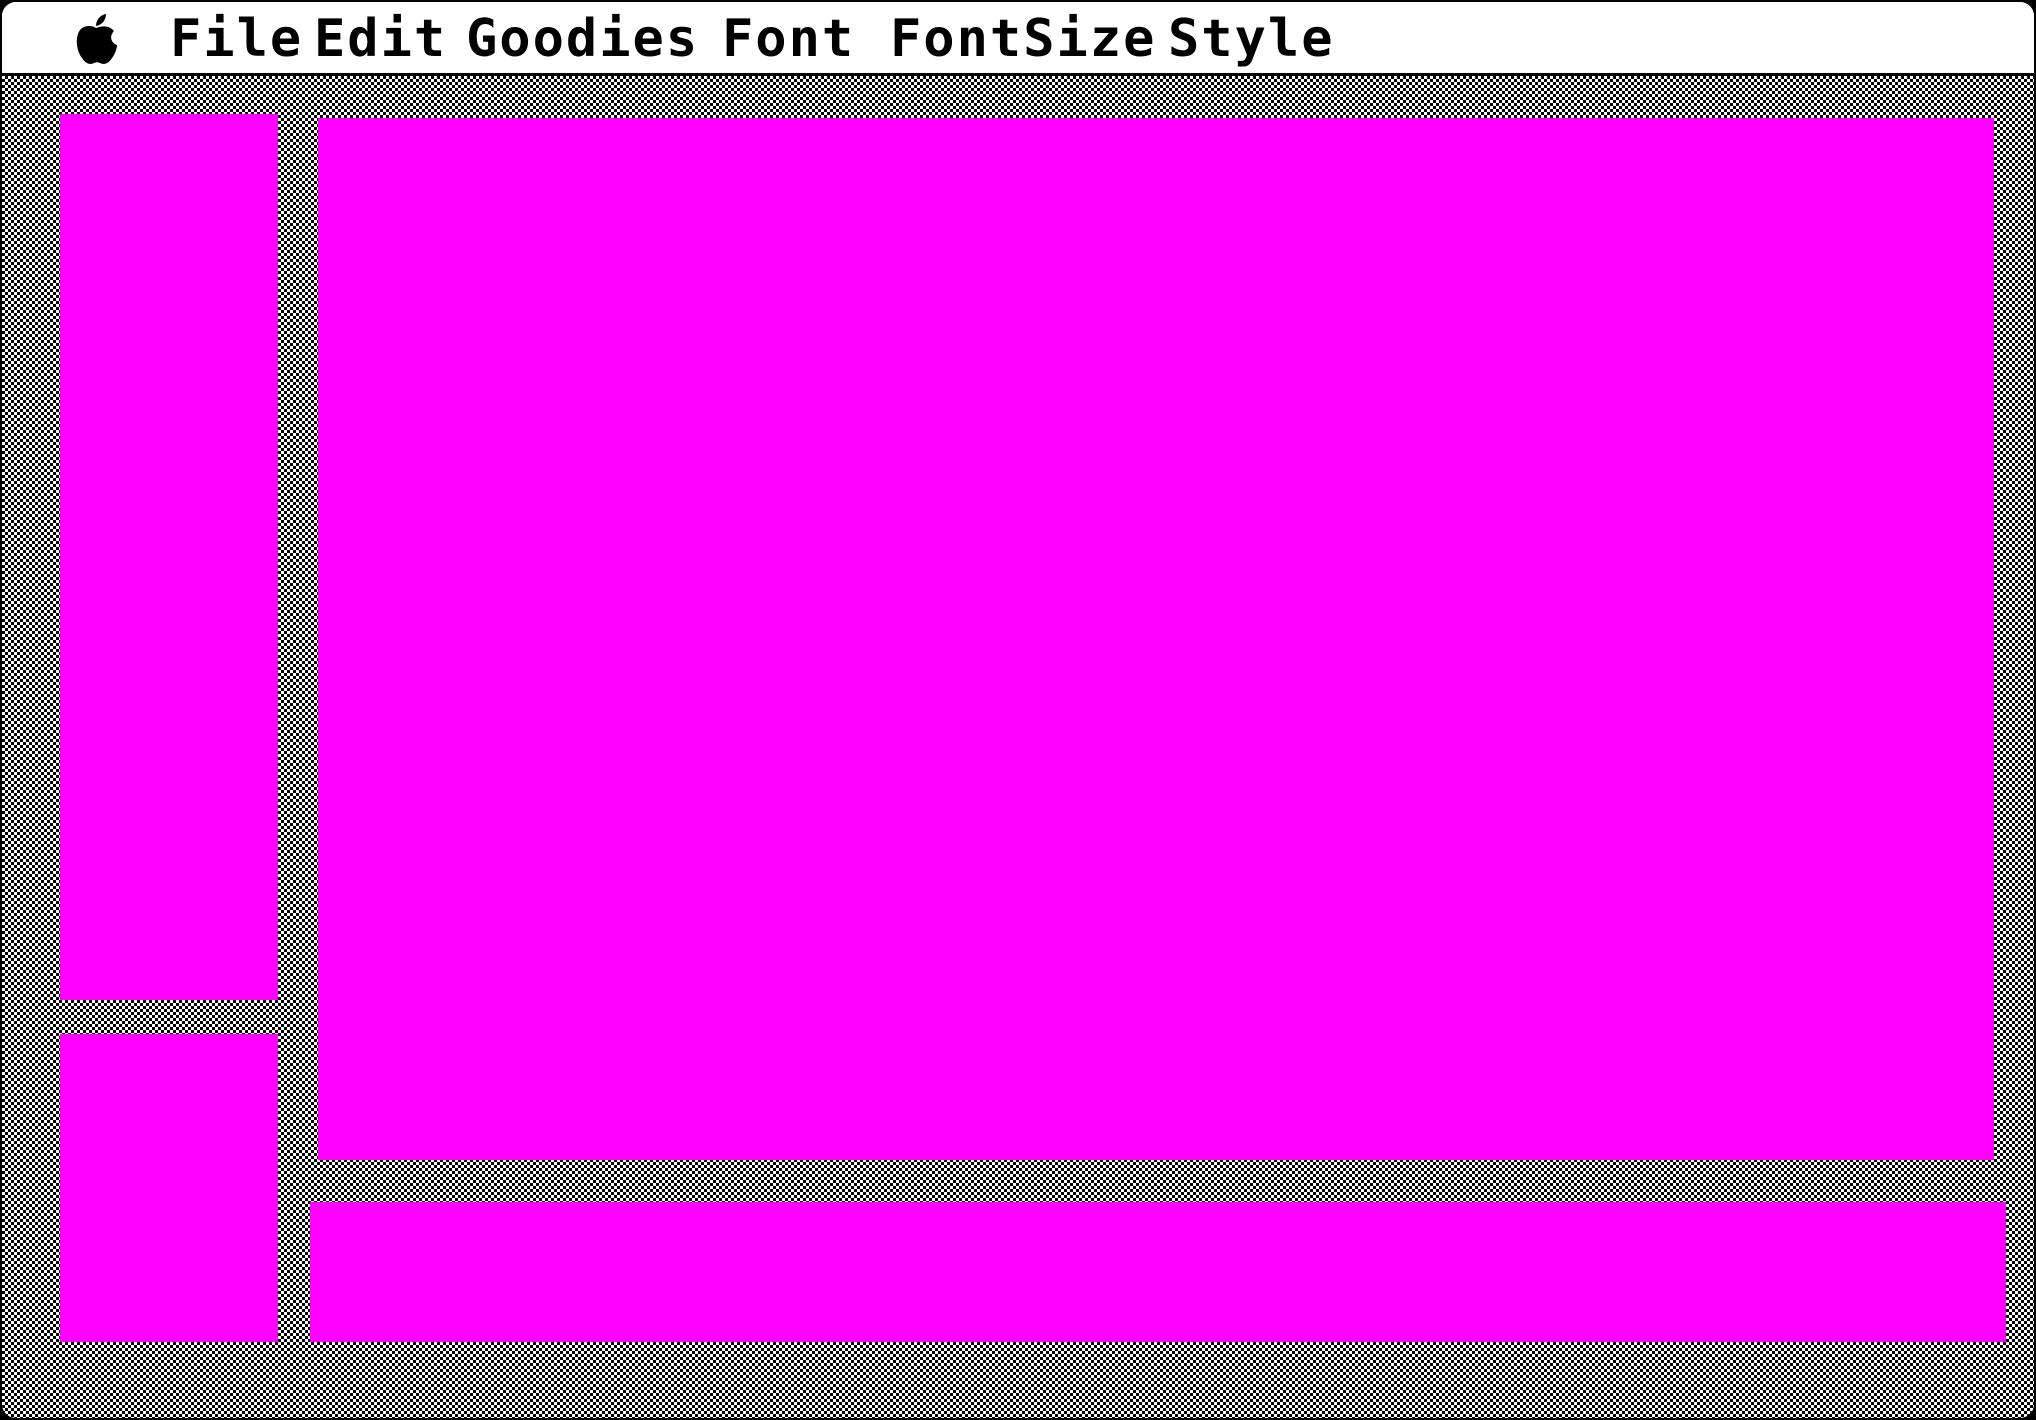 The width and height of the screenshot is (2036, 1420). What do you see at coordinates (236, 39) in the screenshot?
I see `menu-file: File` at bounding box center [236, 39].